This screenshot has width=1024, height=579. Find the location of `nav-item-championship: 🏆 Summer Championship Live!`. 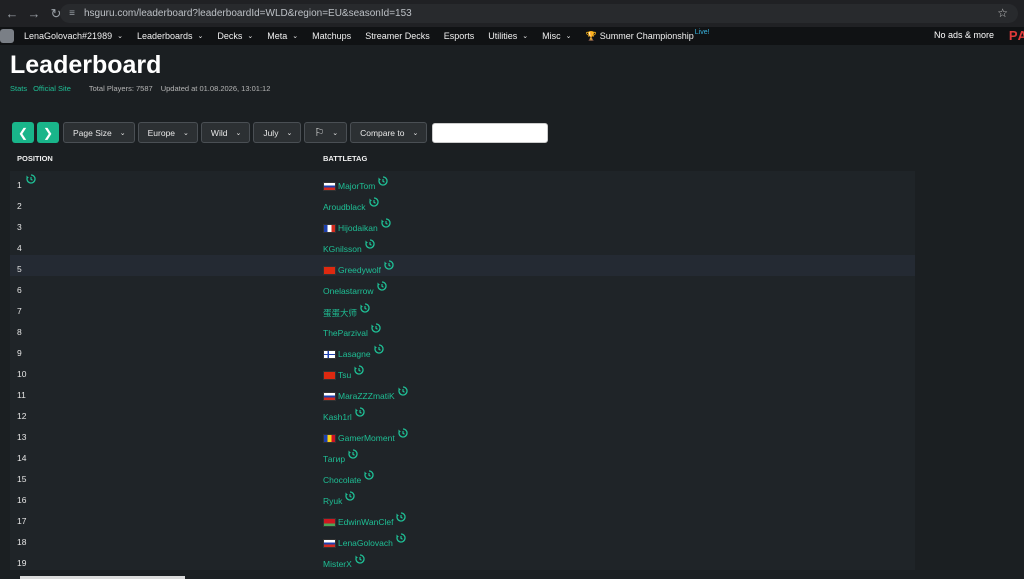

nav-item-championship: 🏆 Summer Championship Live! is located at coordinates (648, 35).